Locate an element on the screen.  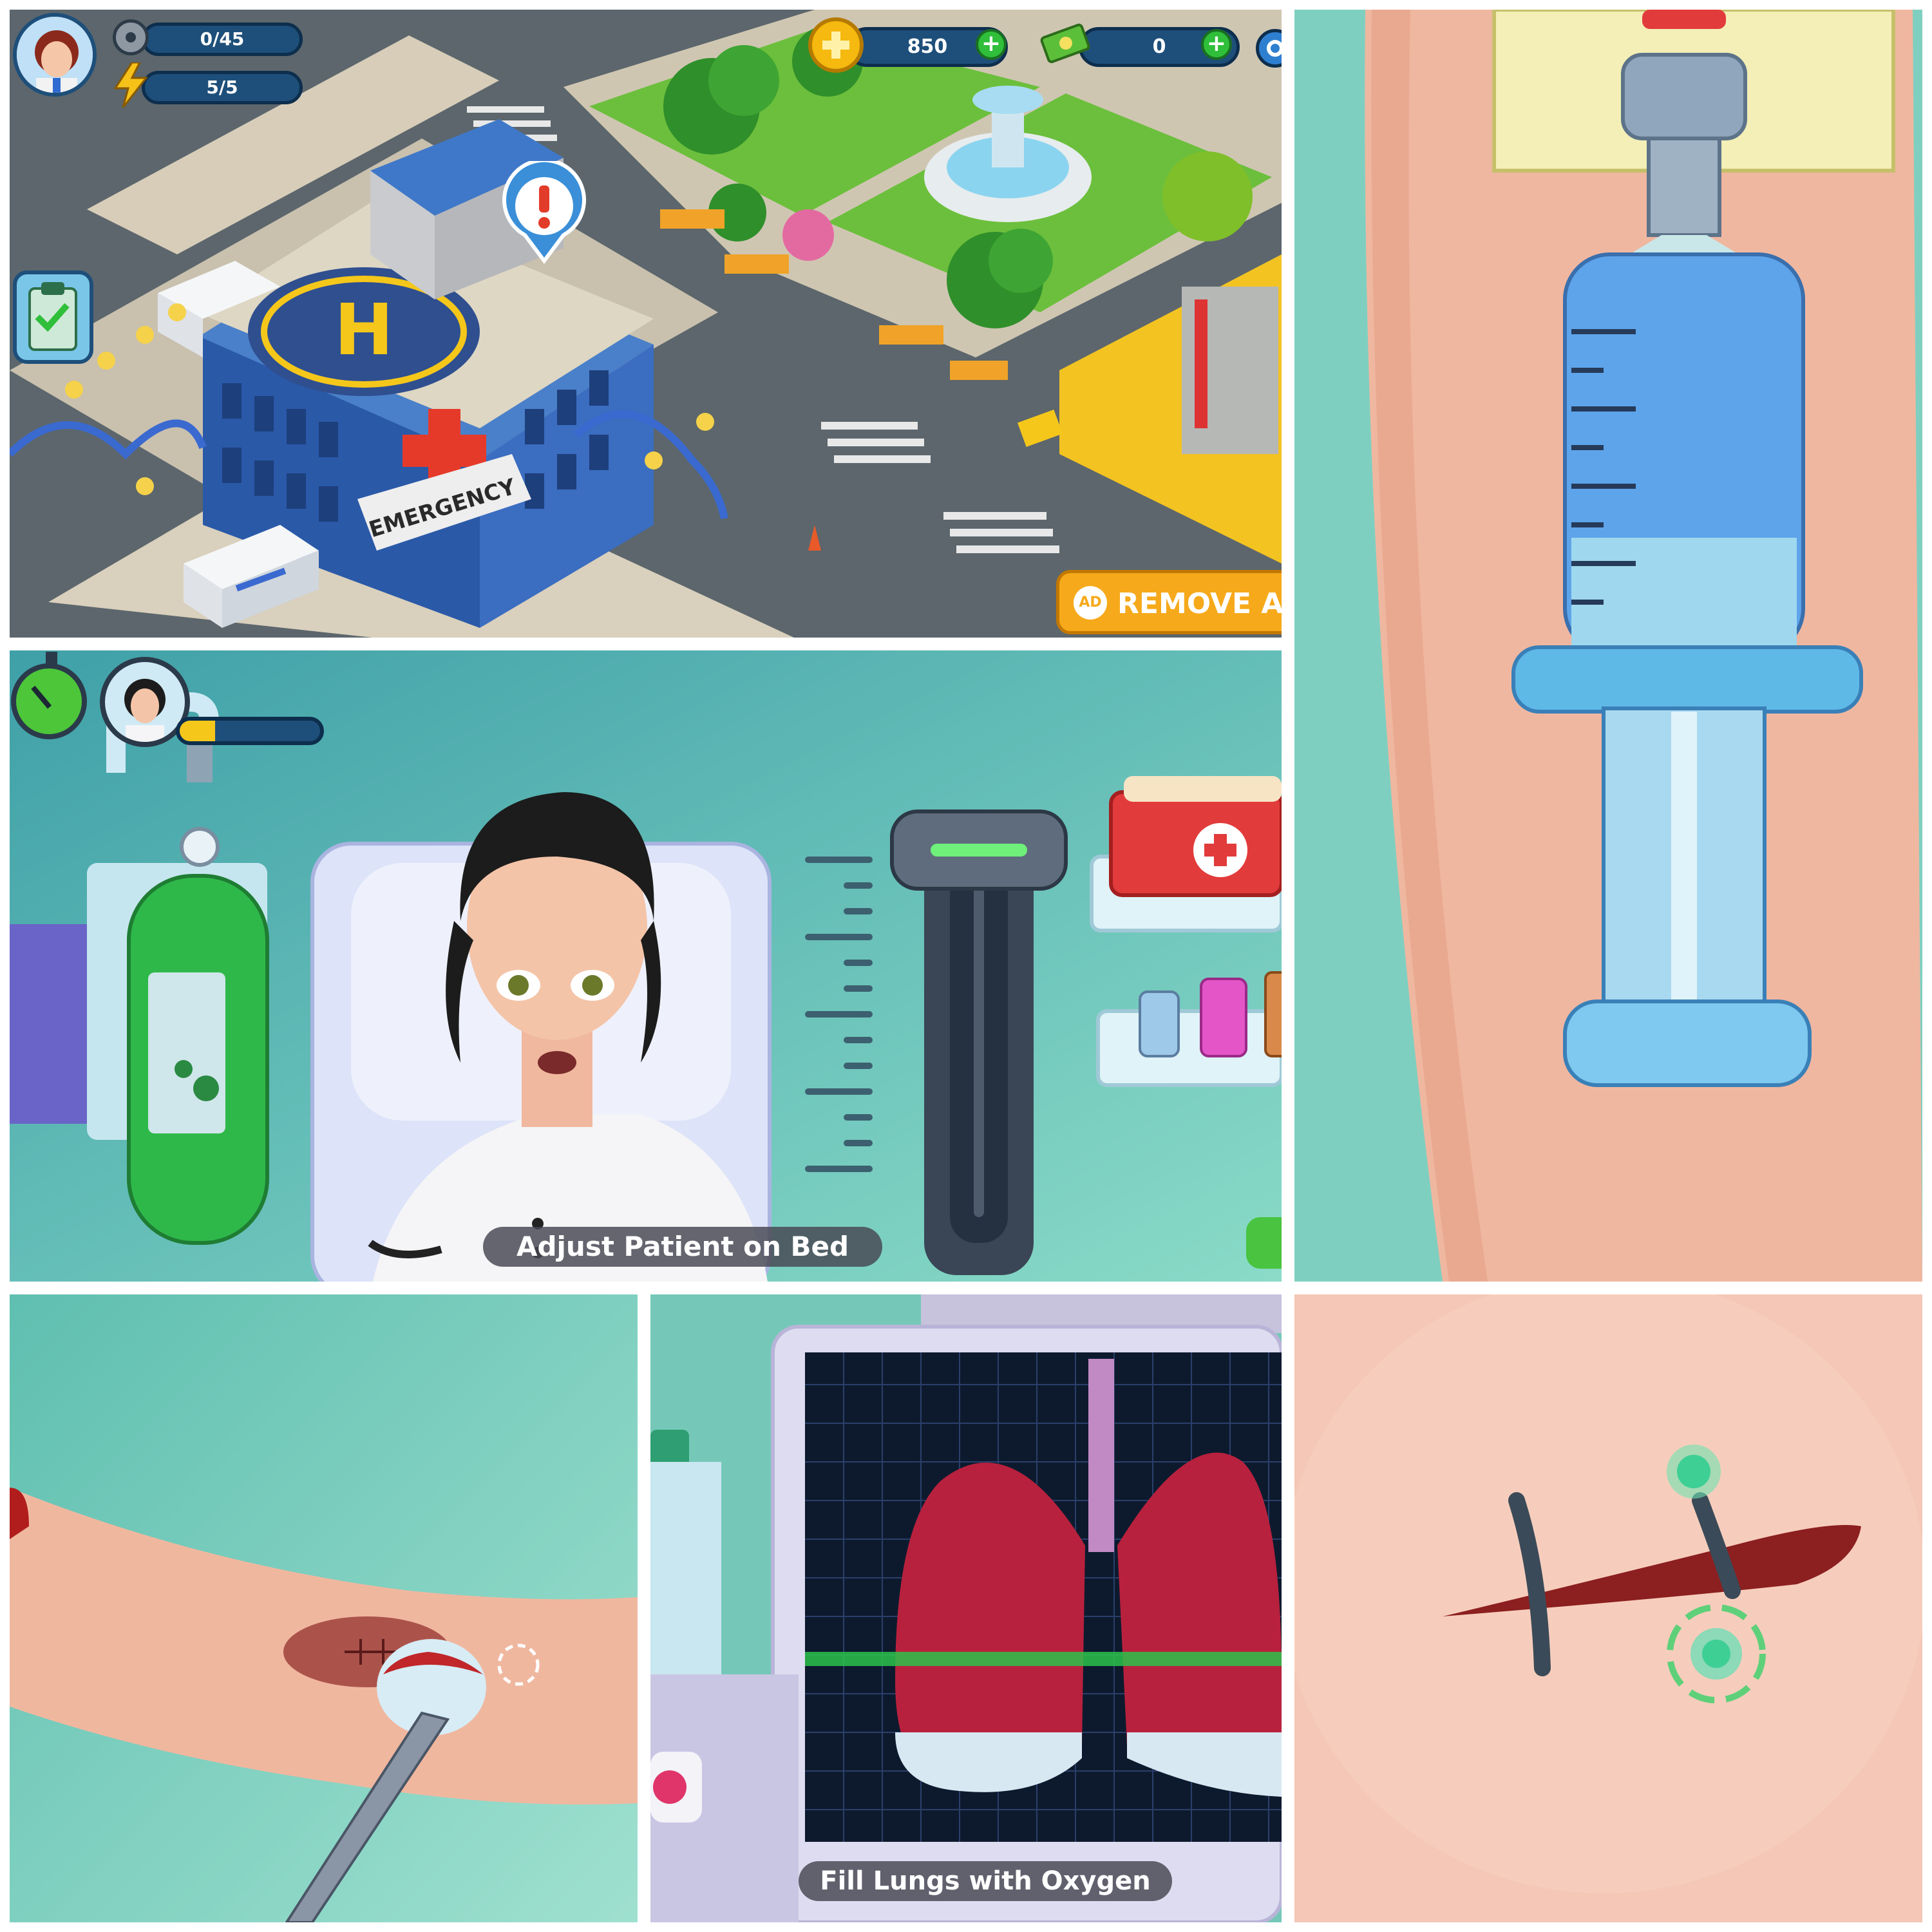
supply-shelves is located at coordinates (1186, 932).